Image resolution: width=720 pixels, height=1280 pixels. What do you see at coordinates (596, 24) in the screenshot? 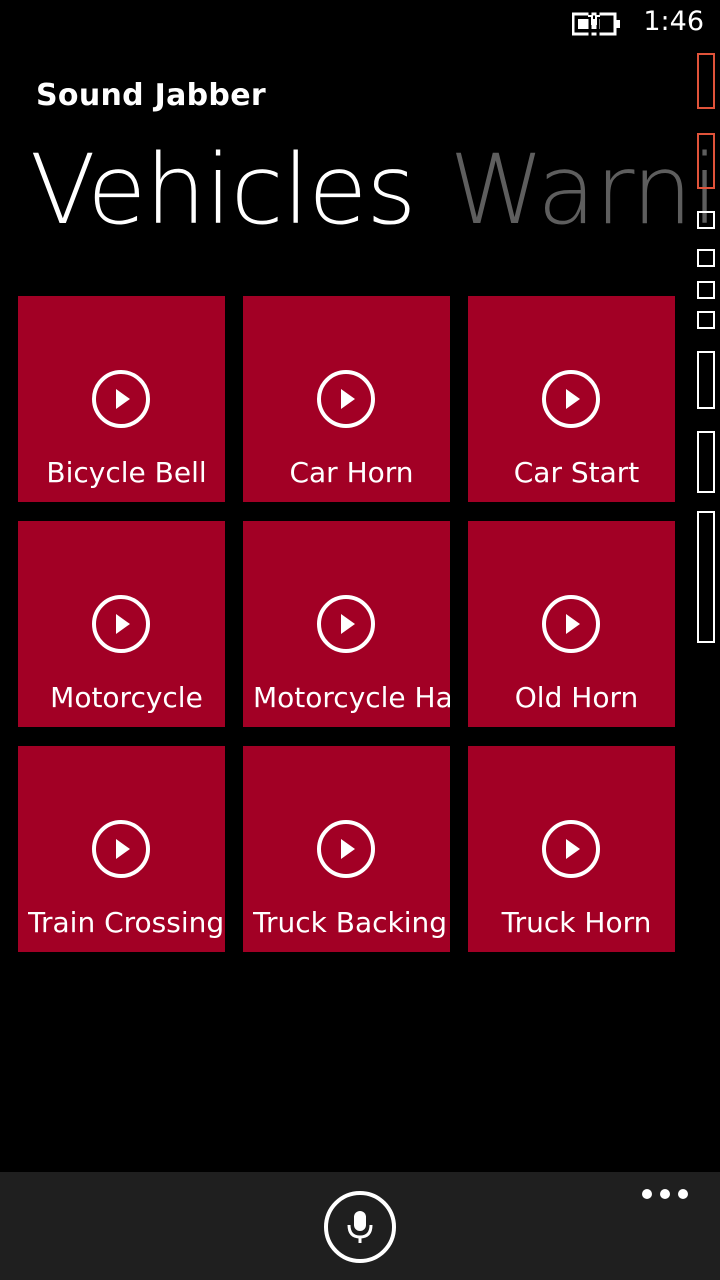
I see `battery-charging-icon` at bounding box center [596, 24].